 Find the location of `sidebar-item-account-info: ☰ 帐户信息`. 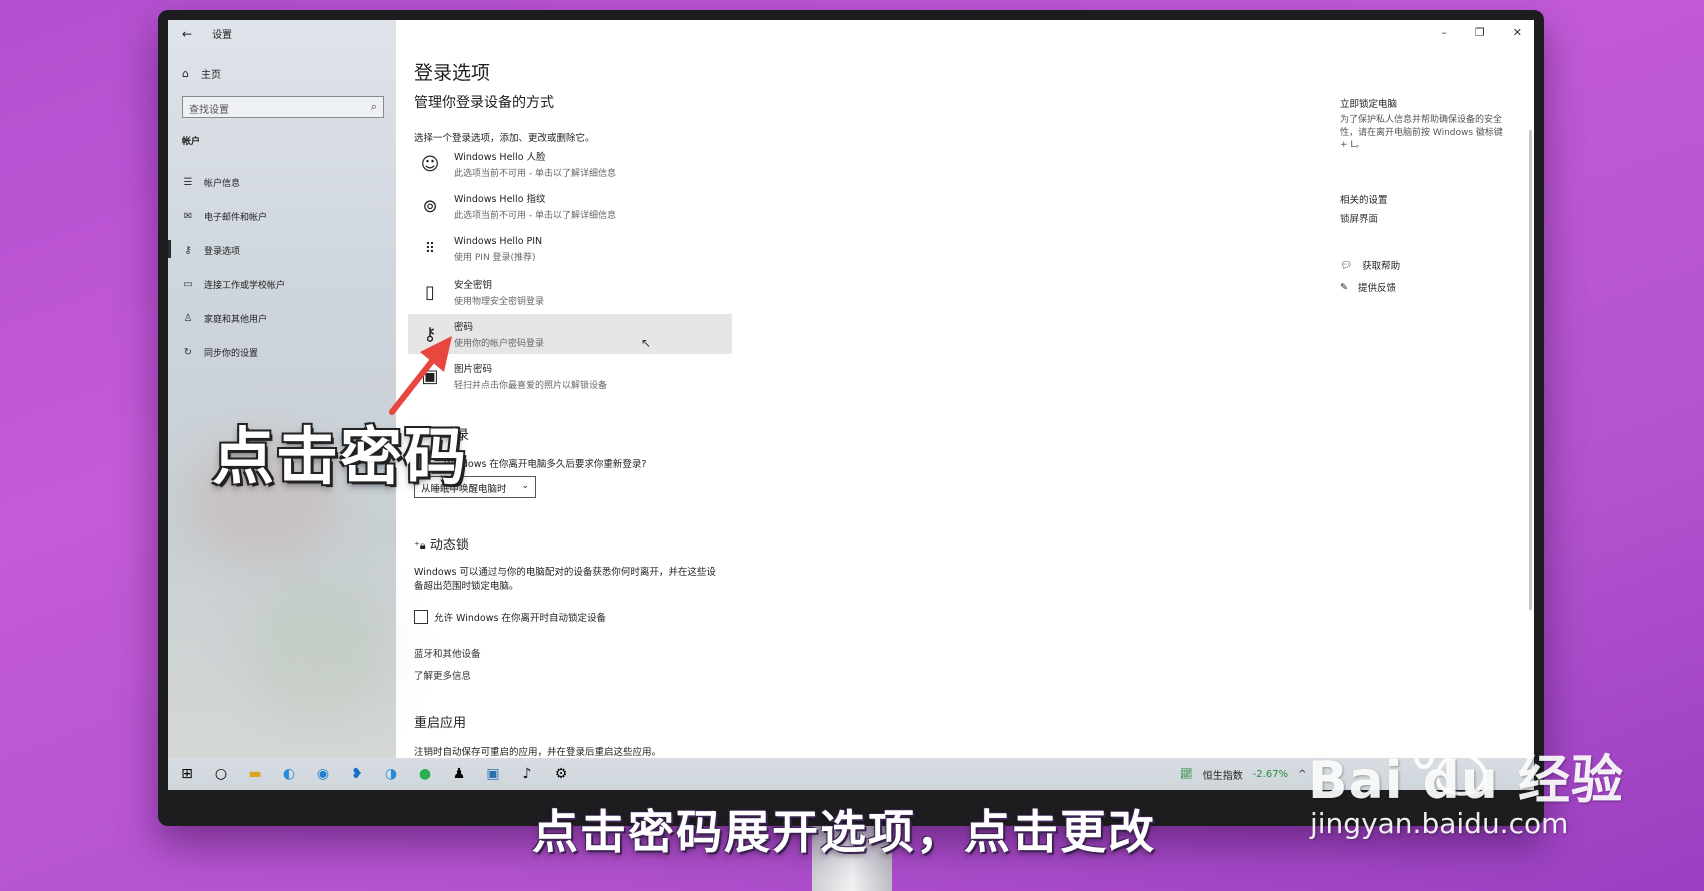

sidebar-item-account-info: ☰ 帐户信息 is located at coordinates (211, 182).